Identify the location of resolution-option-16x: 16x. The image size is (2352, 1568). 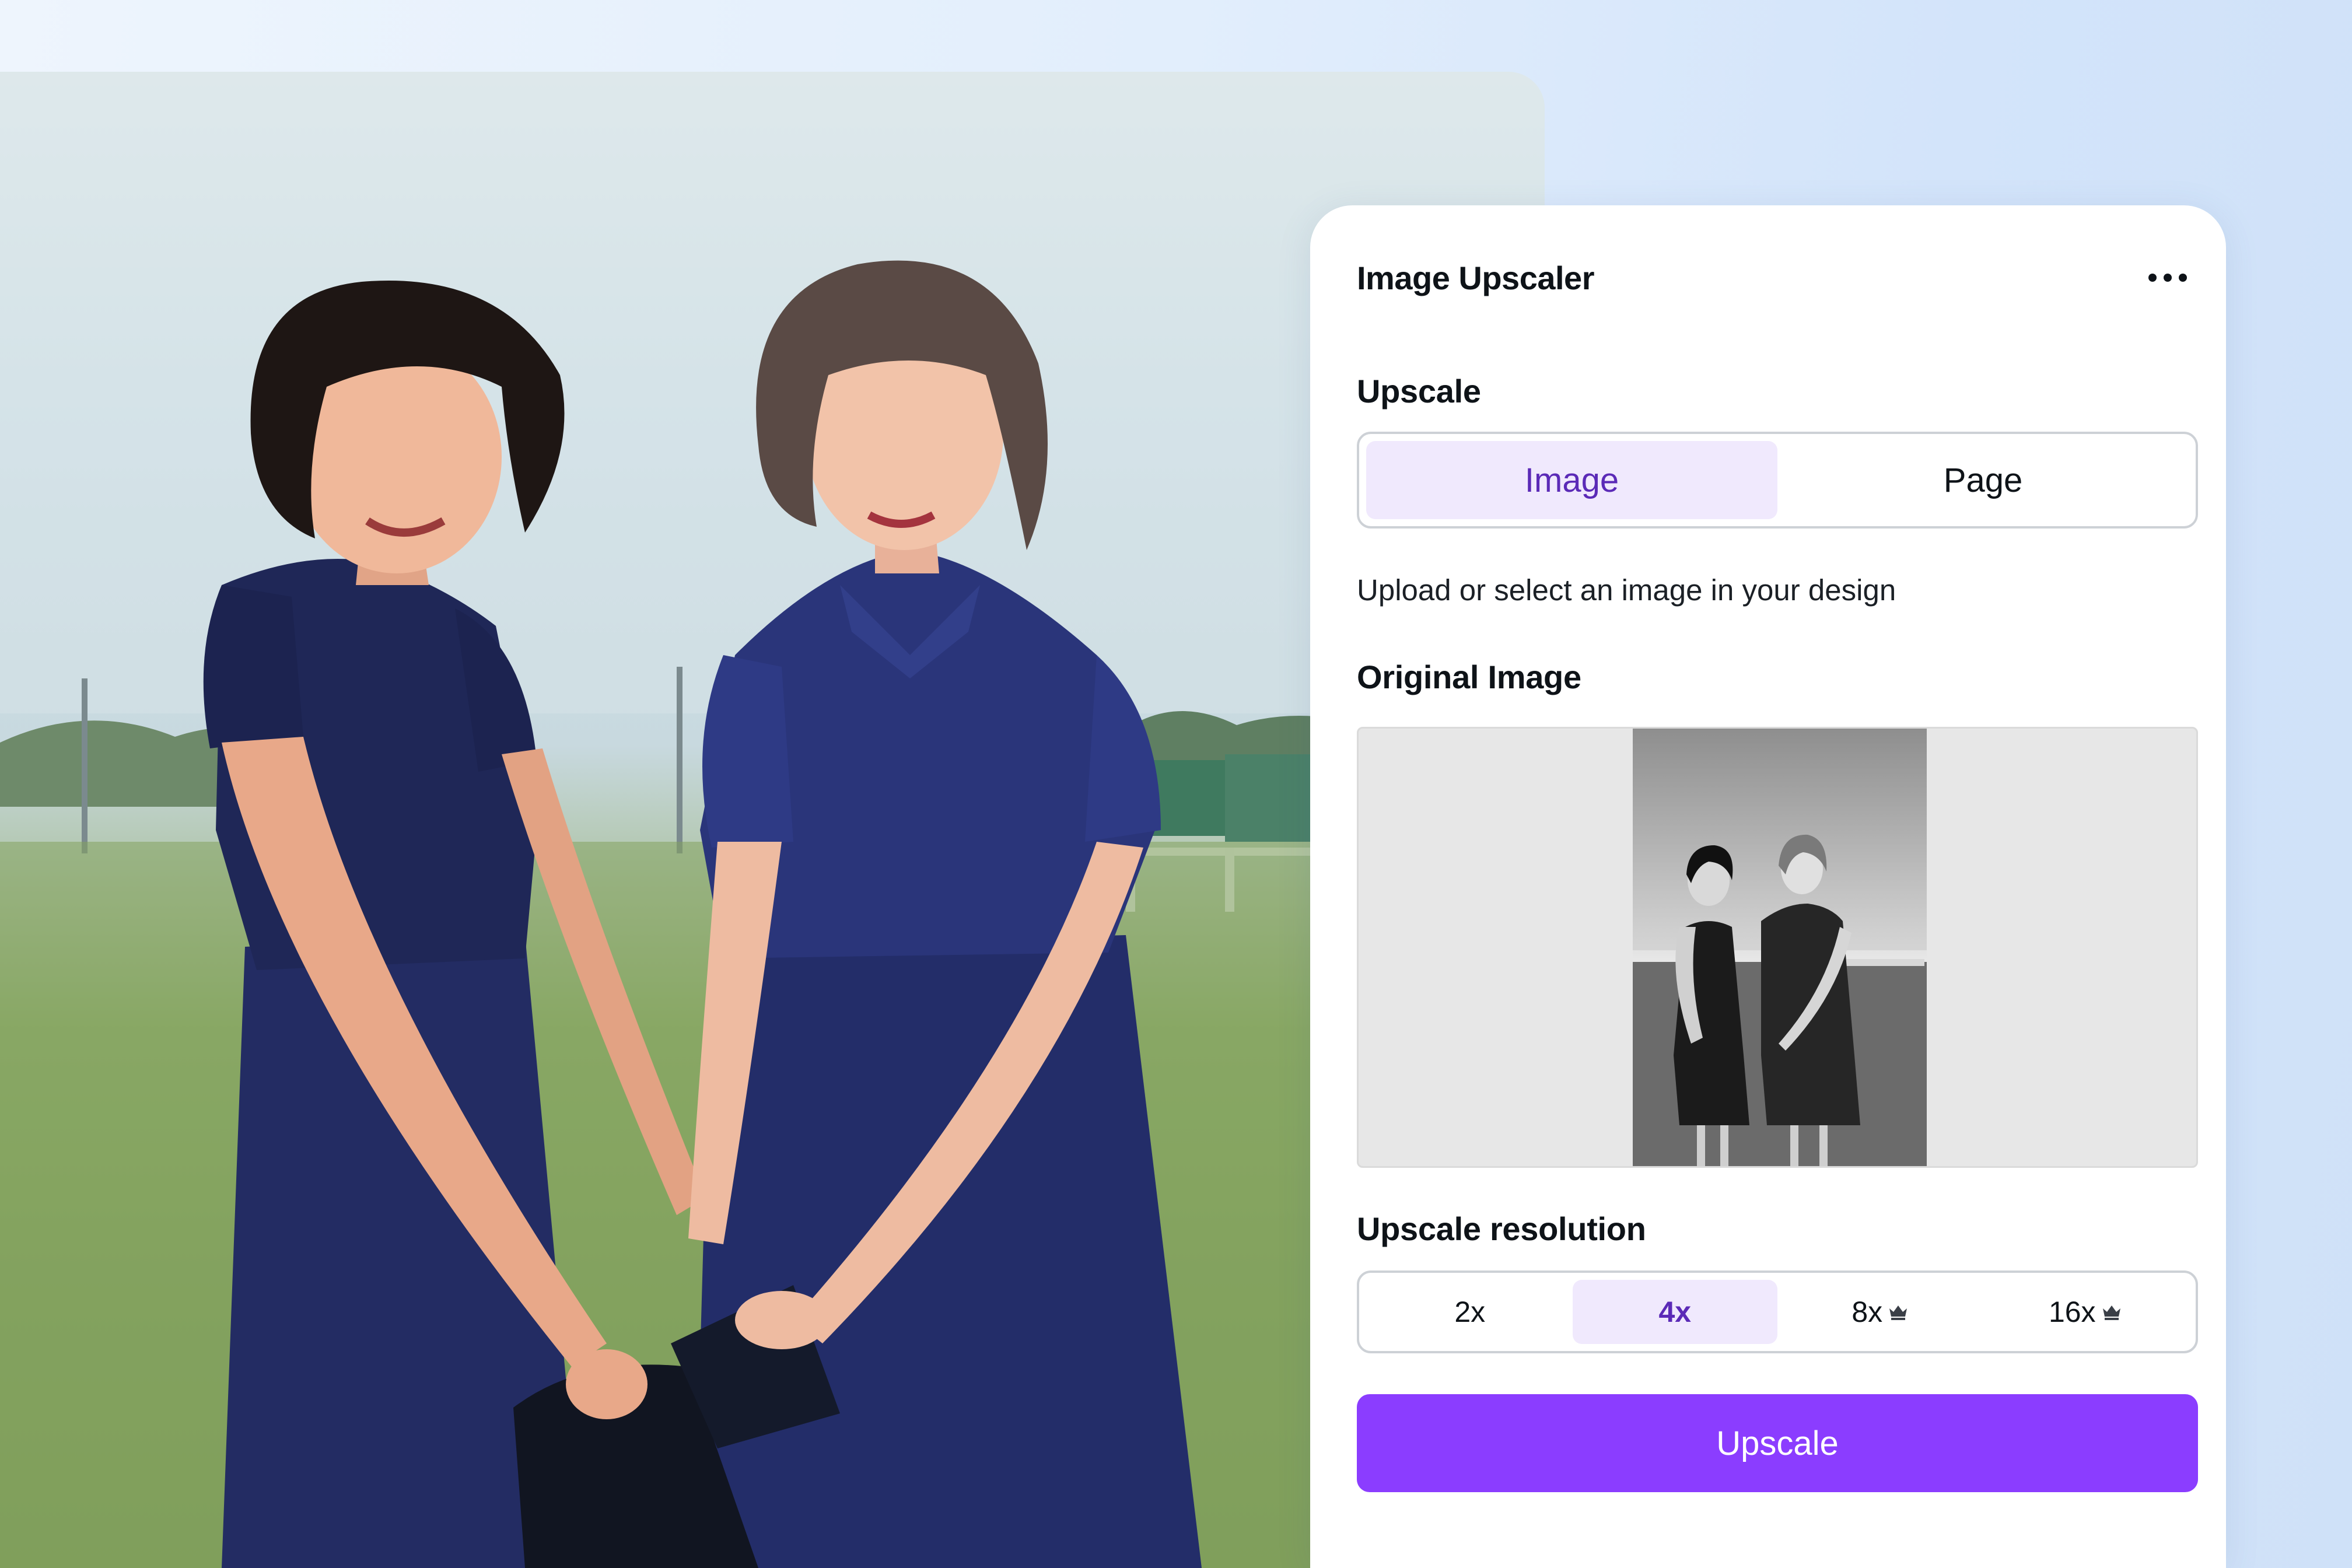
(2085, 1312).